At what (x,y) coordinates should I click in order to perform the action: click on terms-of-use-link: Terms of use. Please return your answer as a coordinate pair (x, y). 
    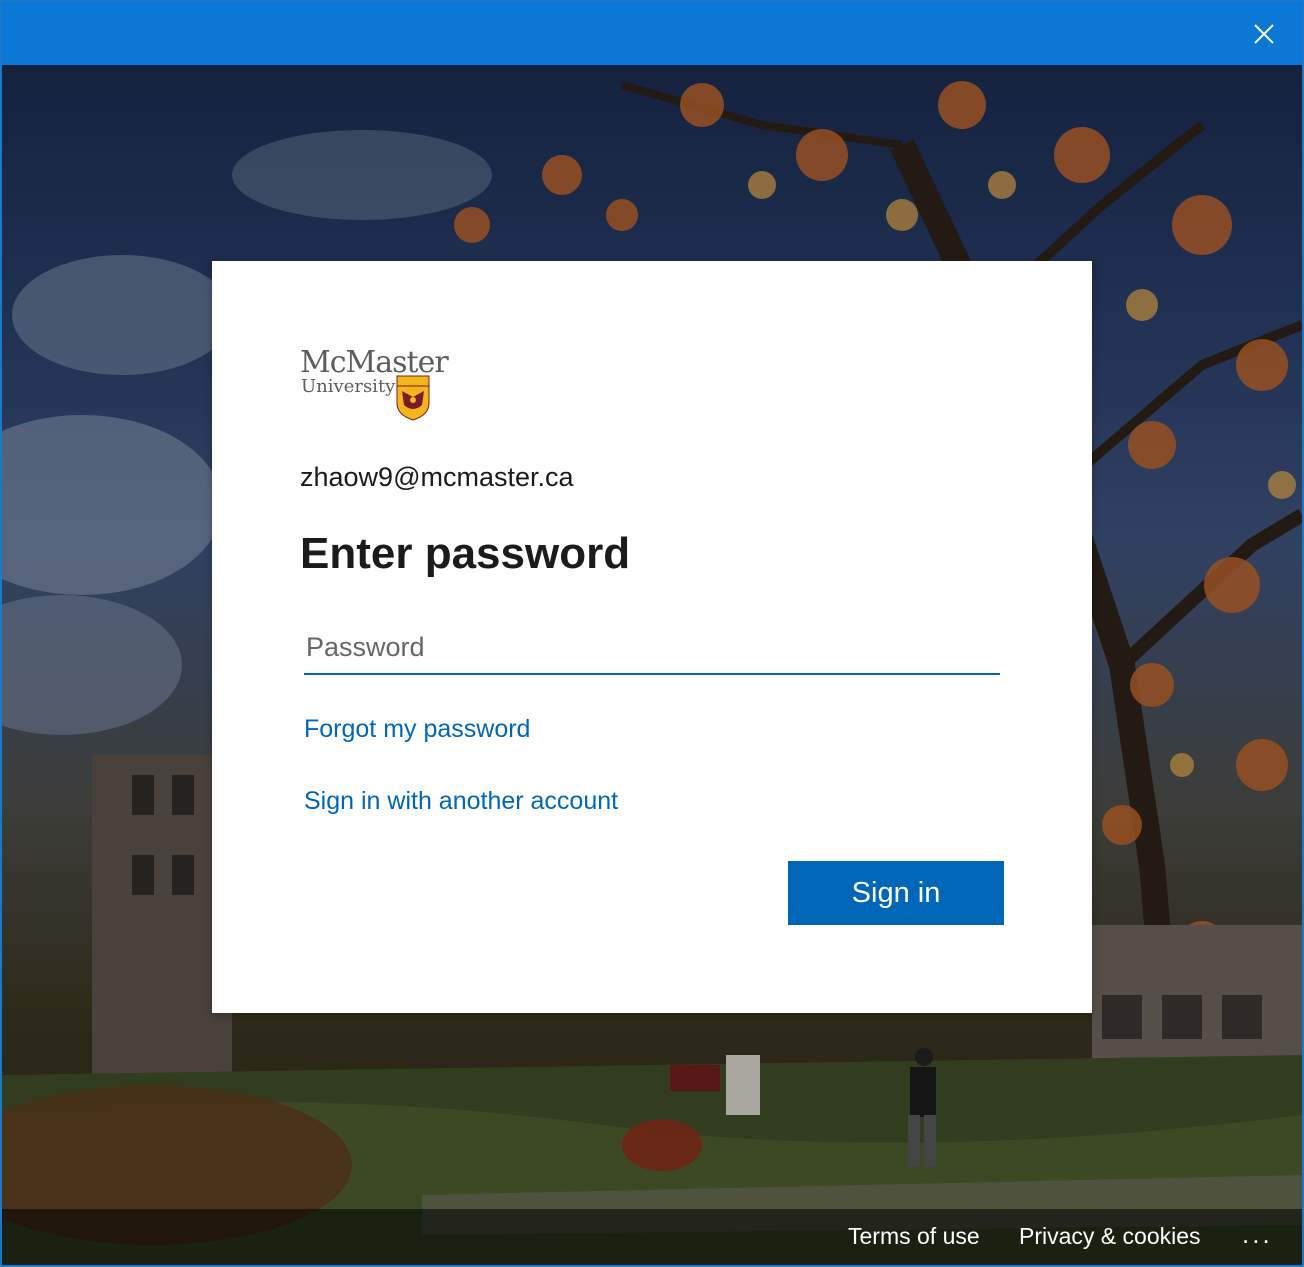
    Looking at the image, I should click on (914, 1236).